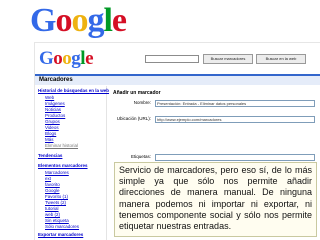 The height and width of the screenshot is (240, 320). I want to click on sidebar-trends-link: Tendencias, so click(50, 156).